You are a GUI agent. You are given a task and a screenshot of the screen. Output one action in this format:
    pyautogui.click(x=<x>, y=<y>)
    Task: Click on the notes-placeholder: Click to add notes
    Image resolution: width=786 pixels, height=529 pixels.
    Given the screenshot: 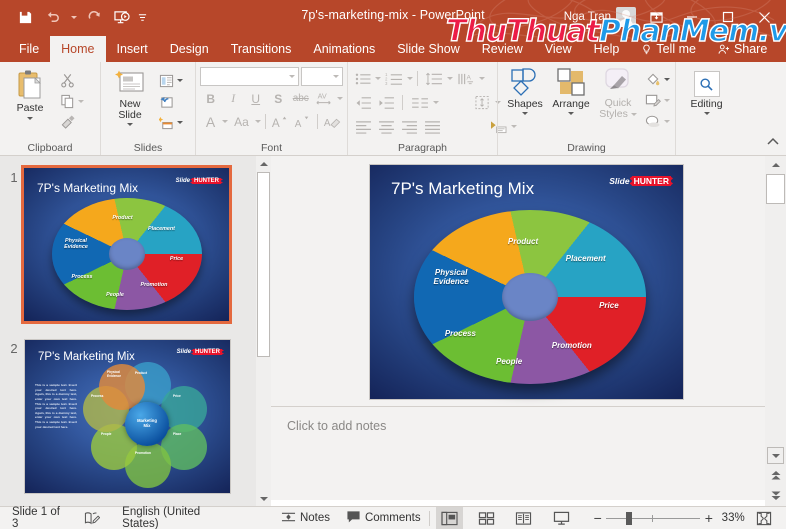 What is the action you would take?
    pyautogui.click(x=336, y=426)
    